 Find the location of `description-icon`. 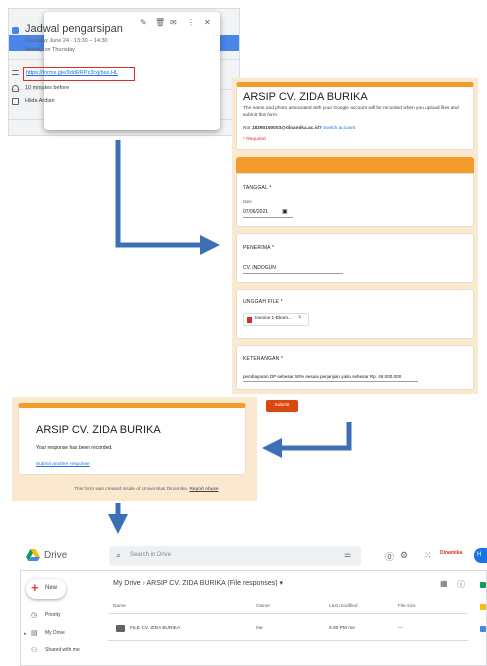

description-icon is located at coordinates (15, 72).